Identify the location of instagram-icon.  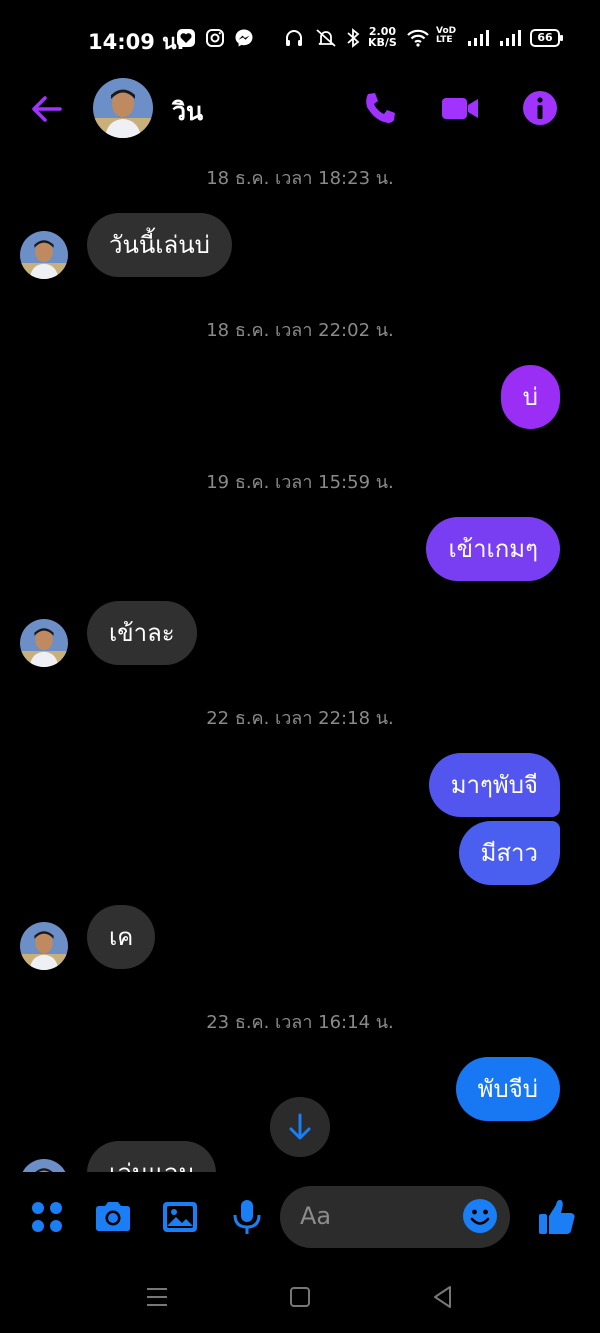
(215, 38).